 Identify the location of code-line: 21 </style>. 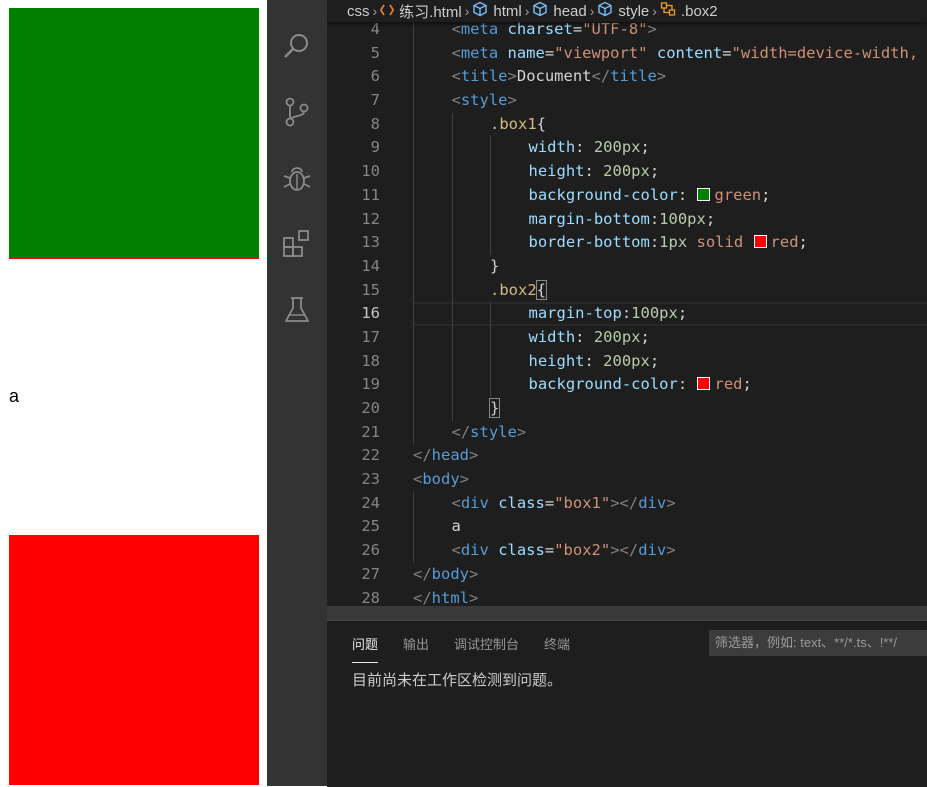
(627, 432).